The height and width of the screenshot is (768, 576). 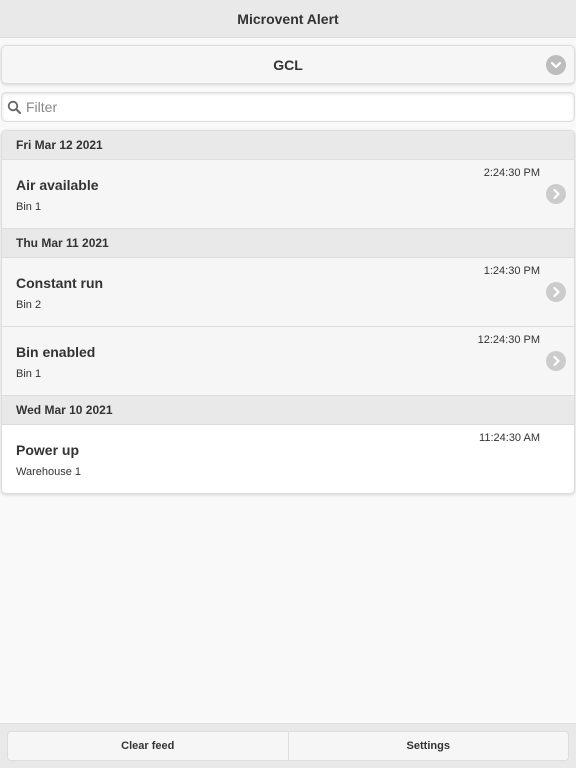 What do you see at coordinates (57, 185) in the screenshot?
I see `alert-title: Air available` at bounding box center [57, 185].